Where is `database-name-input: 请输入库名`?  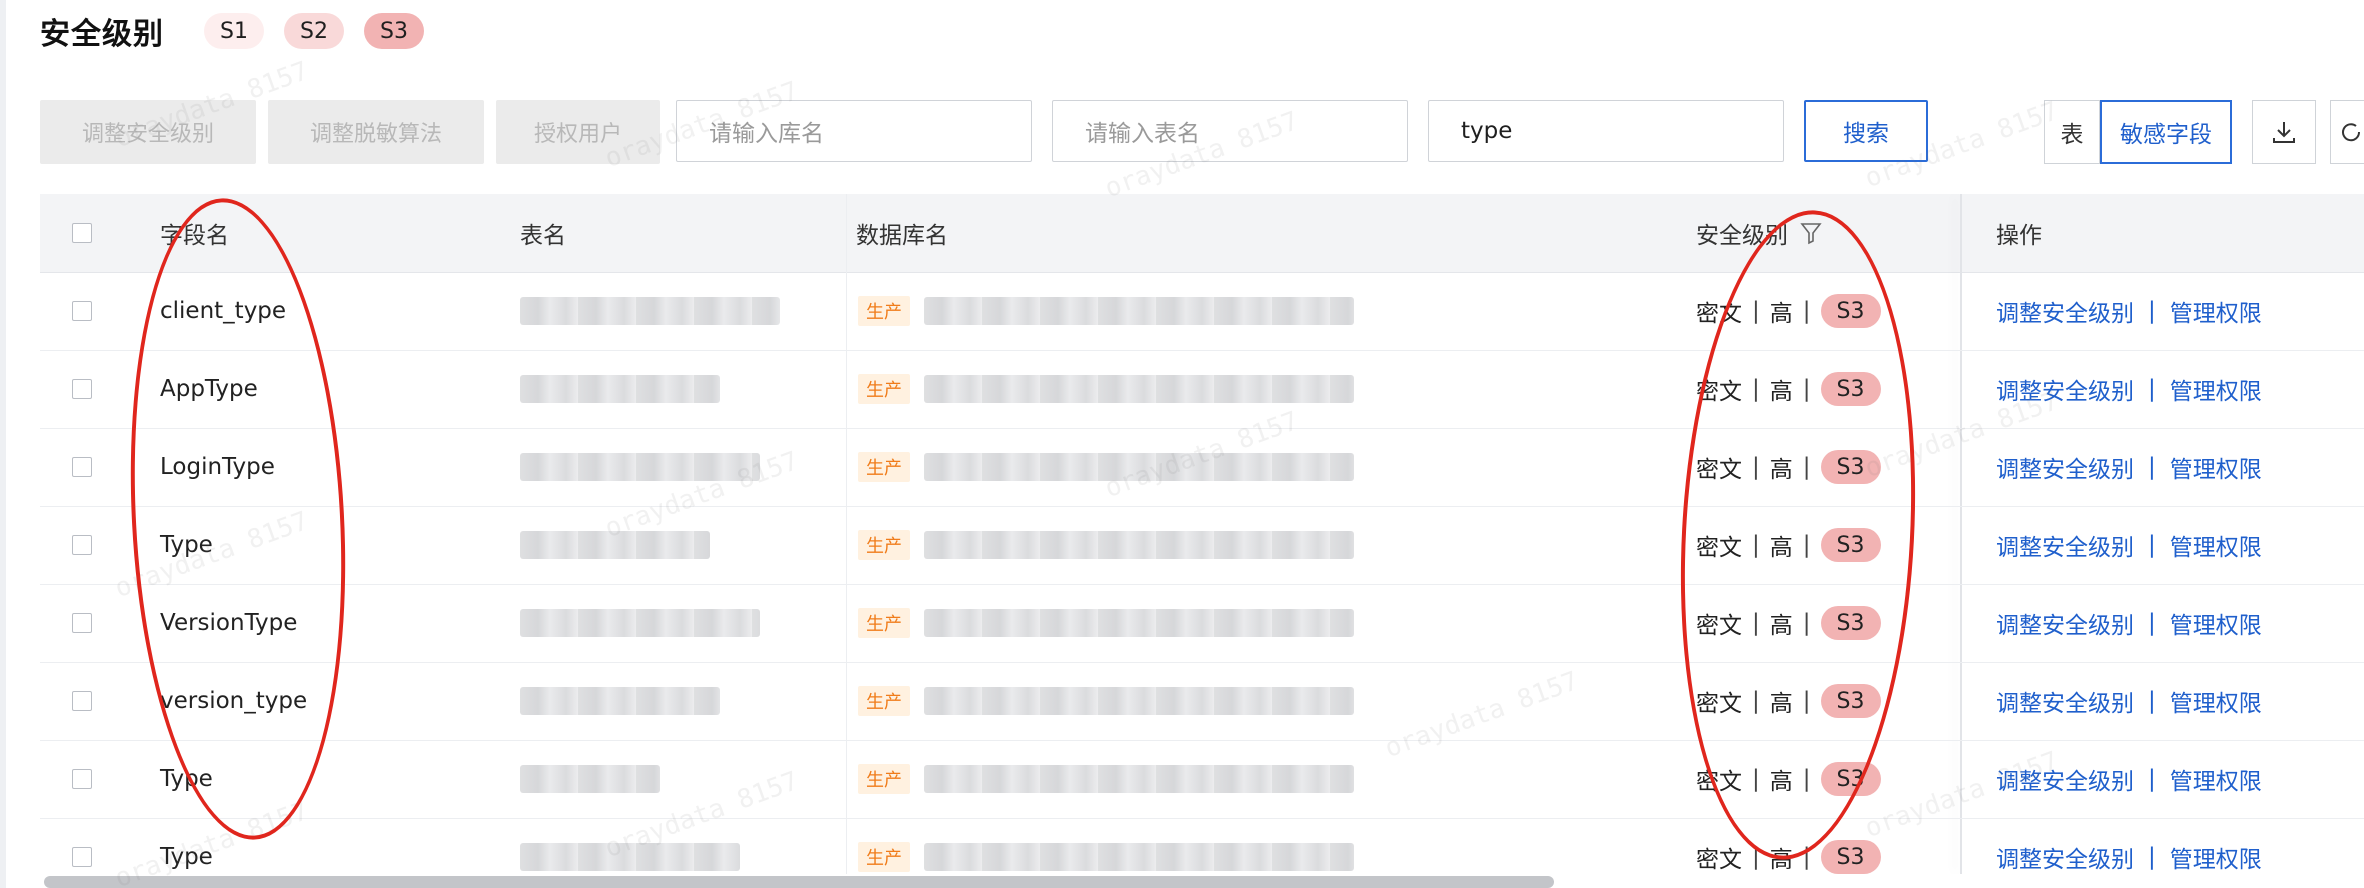 database-name-input: 请输入库名 is located at coordinates (854, 131).